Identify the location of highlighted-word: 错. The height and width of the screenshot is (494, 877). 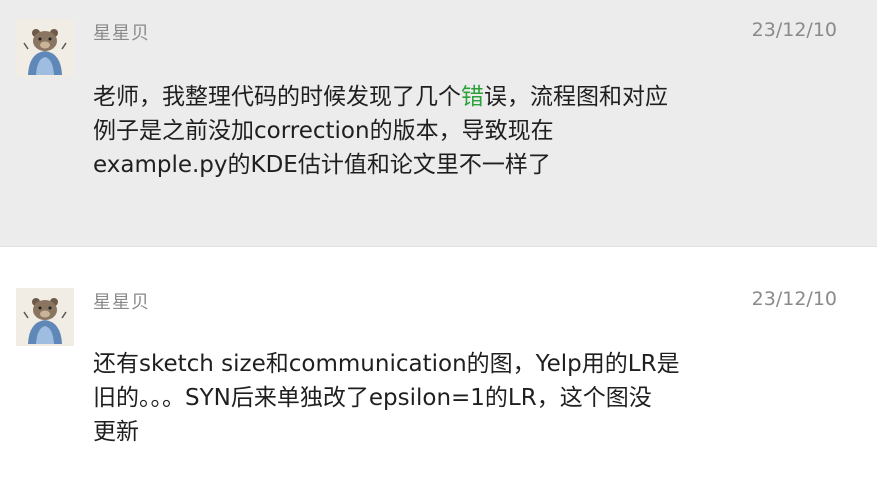
(472, 97).